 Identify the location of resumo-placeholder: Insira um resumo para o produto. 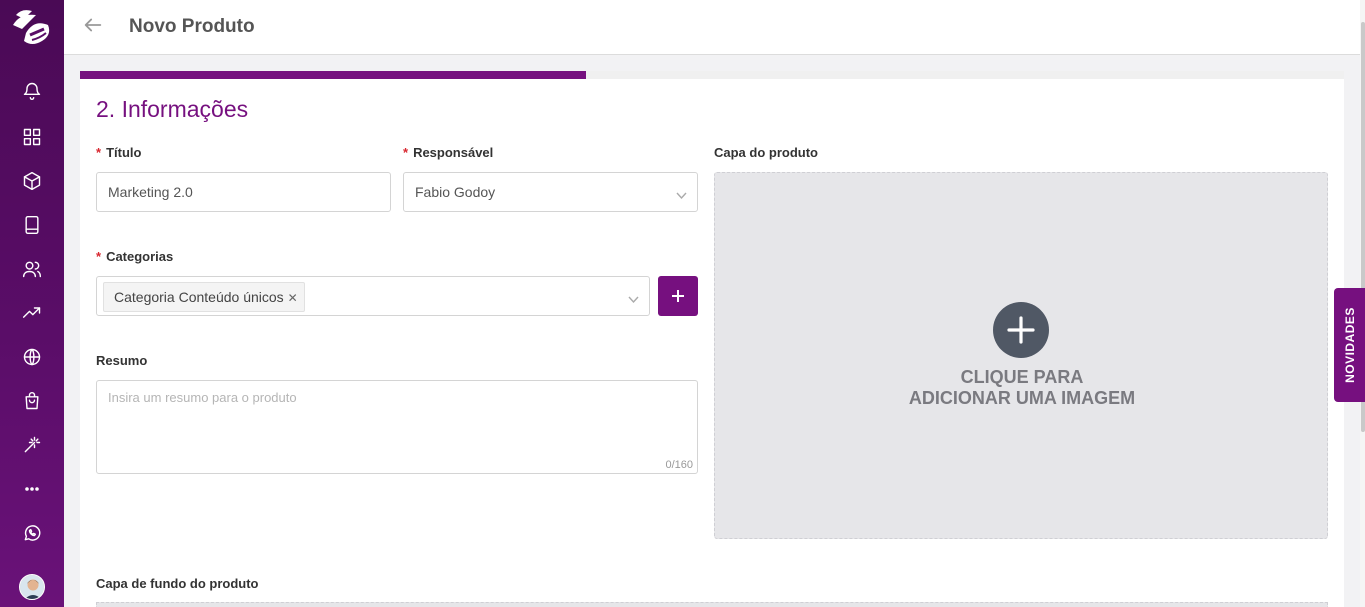
(202, 397).